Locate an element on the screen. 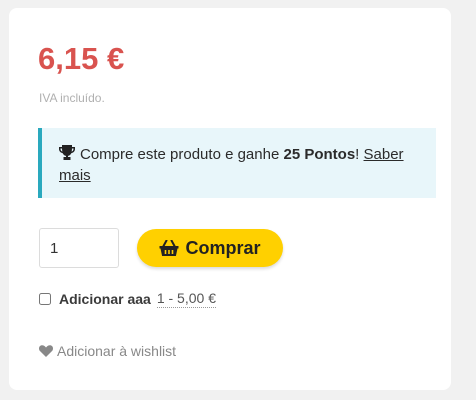 The height and width of the screenshot is (400, 476). addon-checkbox is located at coordinates (45, 299).